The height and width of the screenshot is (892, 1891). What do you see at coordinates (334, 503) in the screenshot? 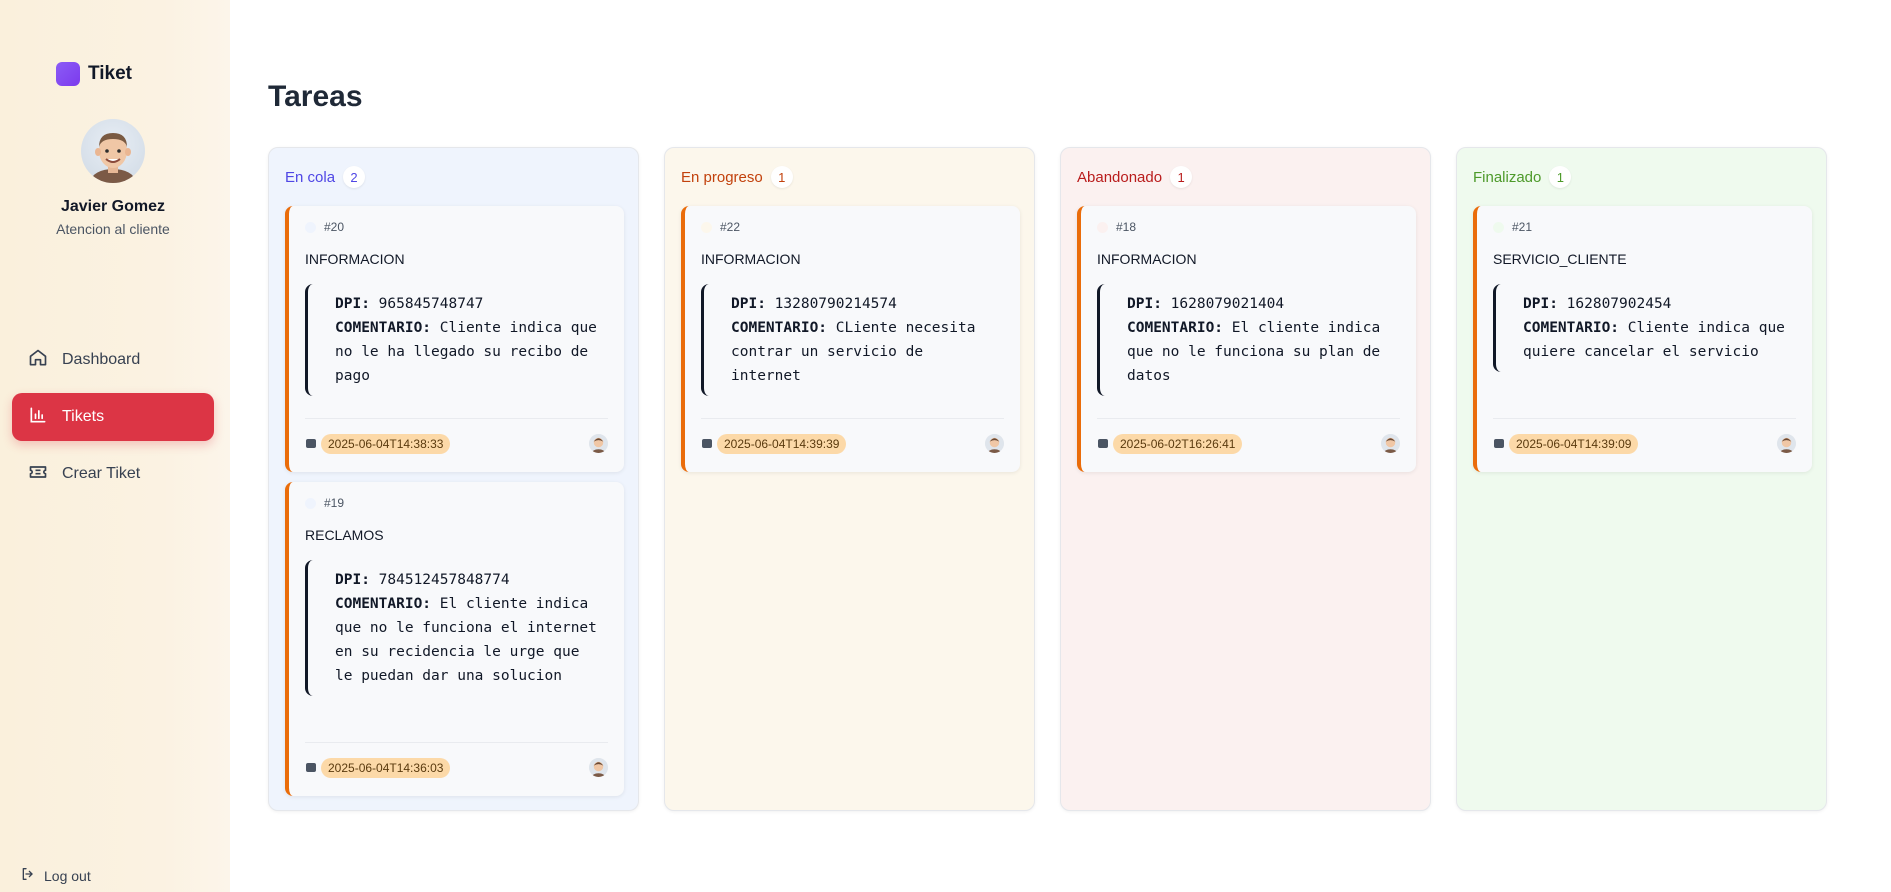
I see `ticket-id: #19` at bounding box center [334, 503].